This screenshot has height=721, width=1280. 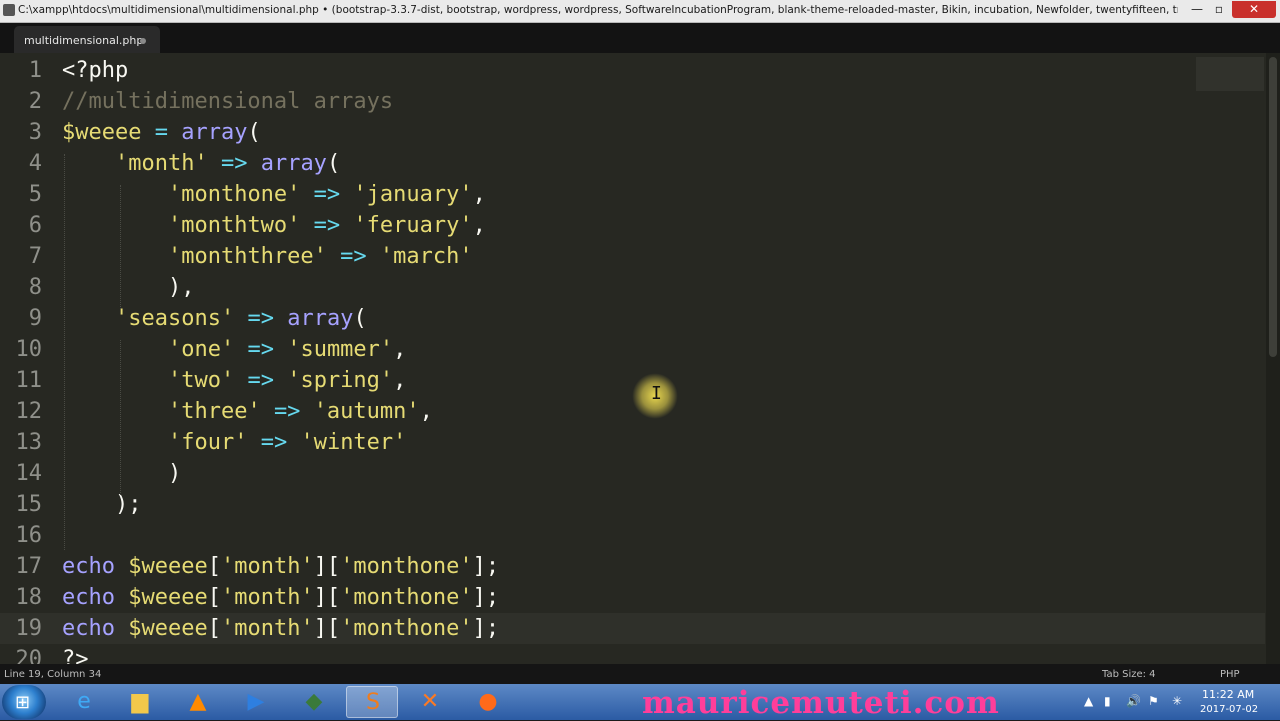 I want to click on code-line: 20 ?>, so click(x=632, y=654).